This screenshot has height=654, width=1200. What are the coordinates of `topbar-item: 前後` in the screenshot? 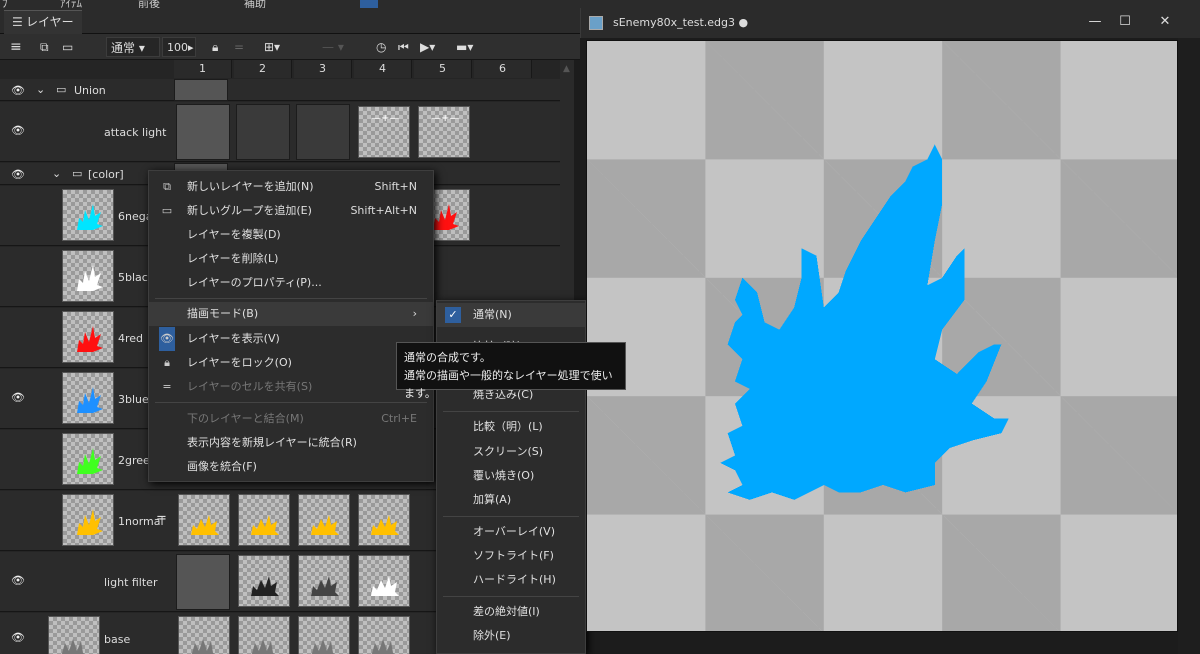 It's located at (149, 4).